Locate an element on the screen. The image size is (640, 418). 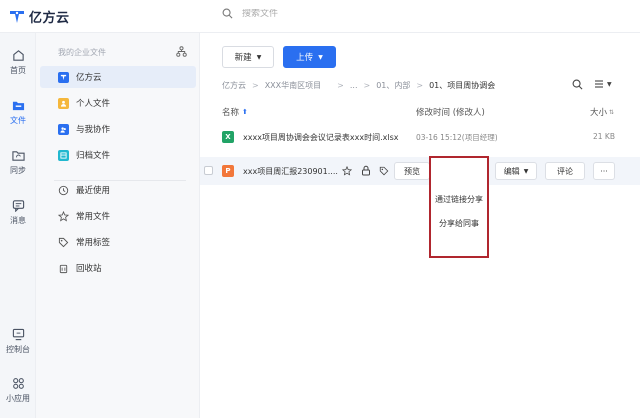
file-name: xxxx项目周协调会会议记录表xxx时间.xlsx is located at coordinates (321, 137).